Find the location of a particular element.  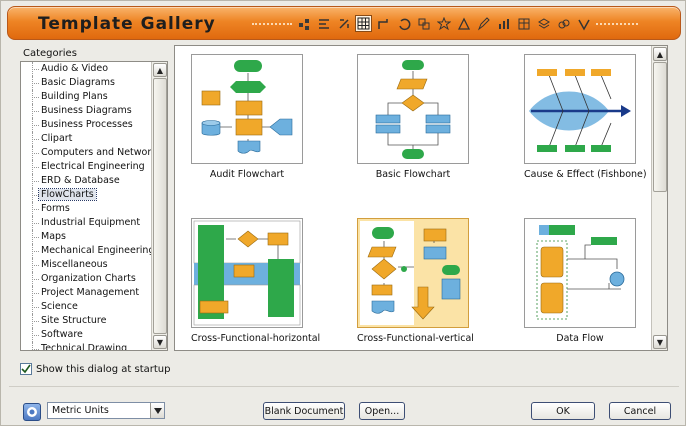

category-label: Miscellaneous is located at coordinates (74, 264).